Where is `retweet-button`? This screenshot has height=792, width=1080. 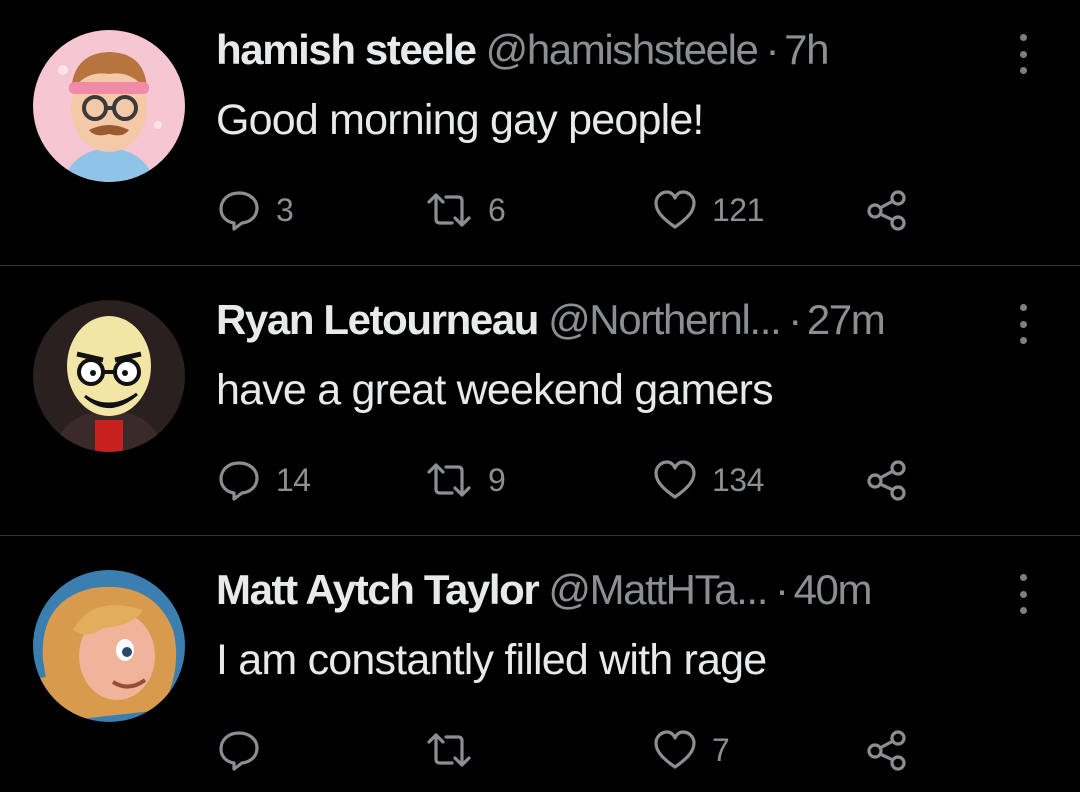
retweet-button is located at coordinates (456, 750).